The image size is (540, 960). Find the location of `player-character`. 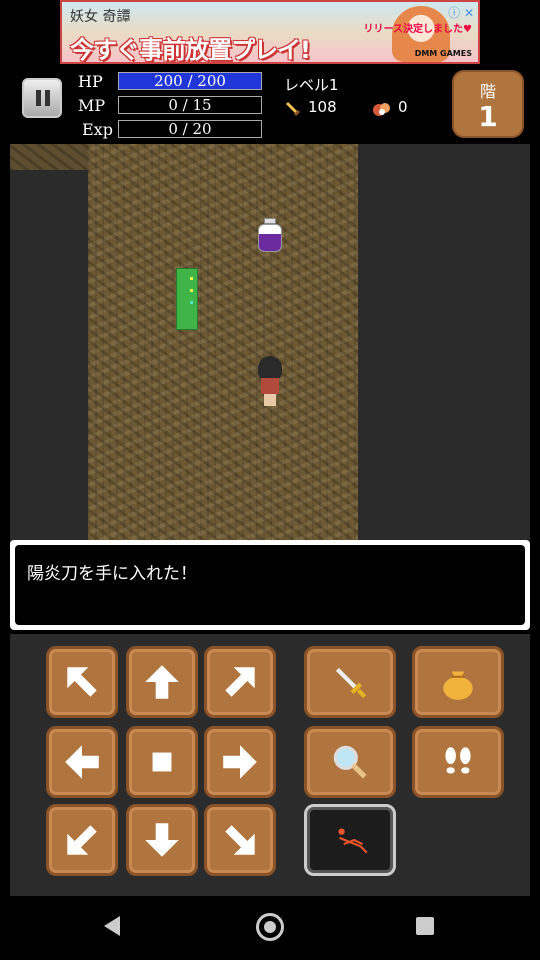

player-character is located at coordinates (270, 382).